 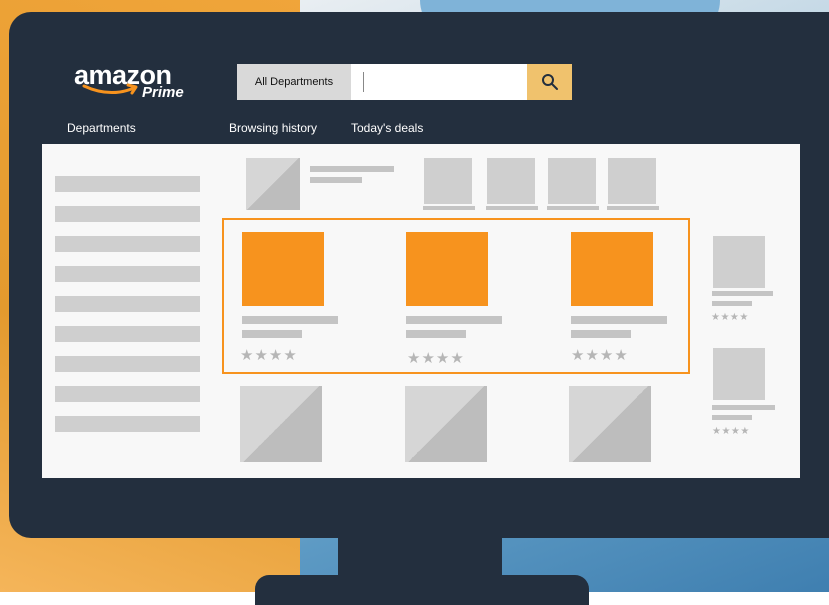 What do you see at coordinates (420, 557) in the screenshot?
I see `monitor-stand-neck` at bounding box center [420, 557].